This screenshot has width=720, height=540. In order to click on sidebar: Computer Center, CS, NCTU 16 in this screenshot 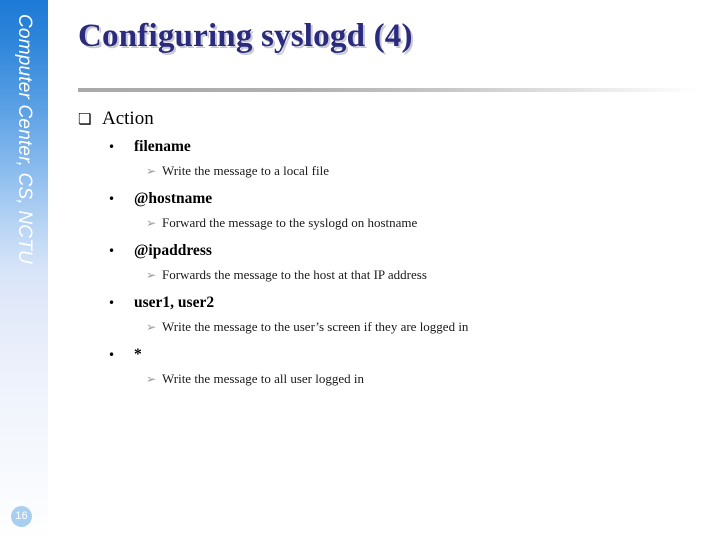, I will do `click(24, 270)`.